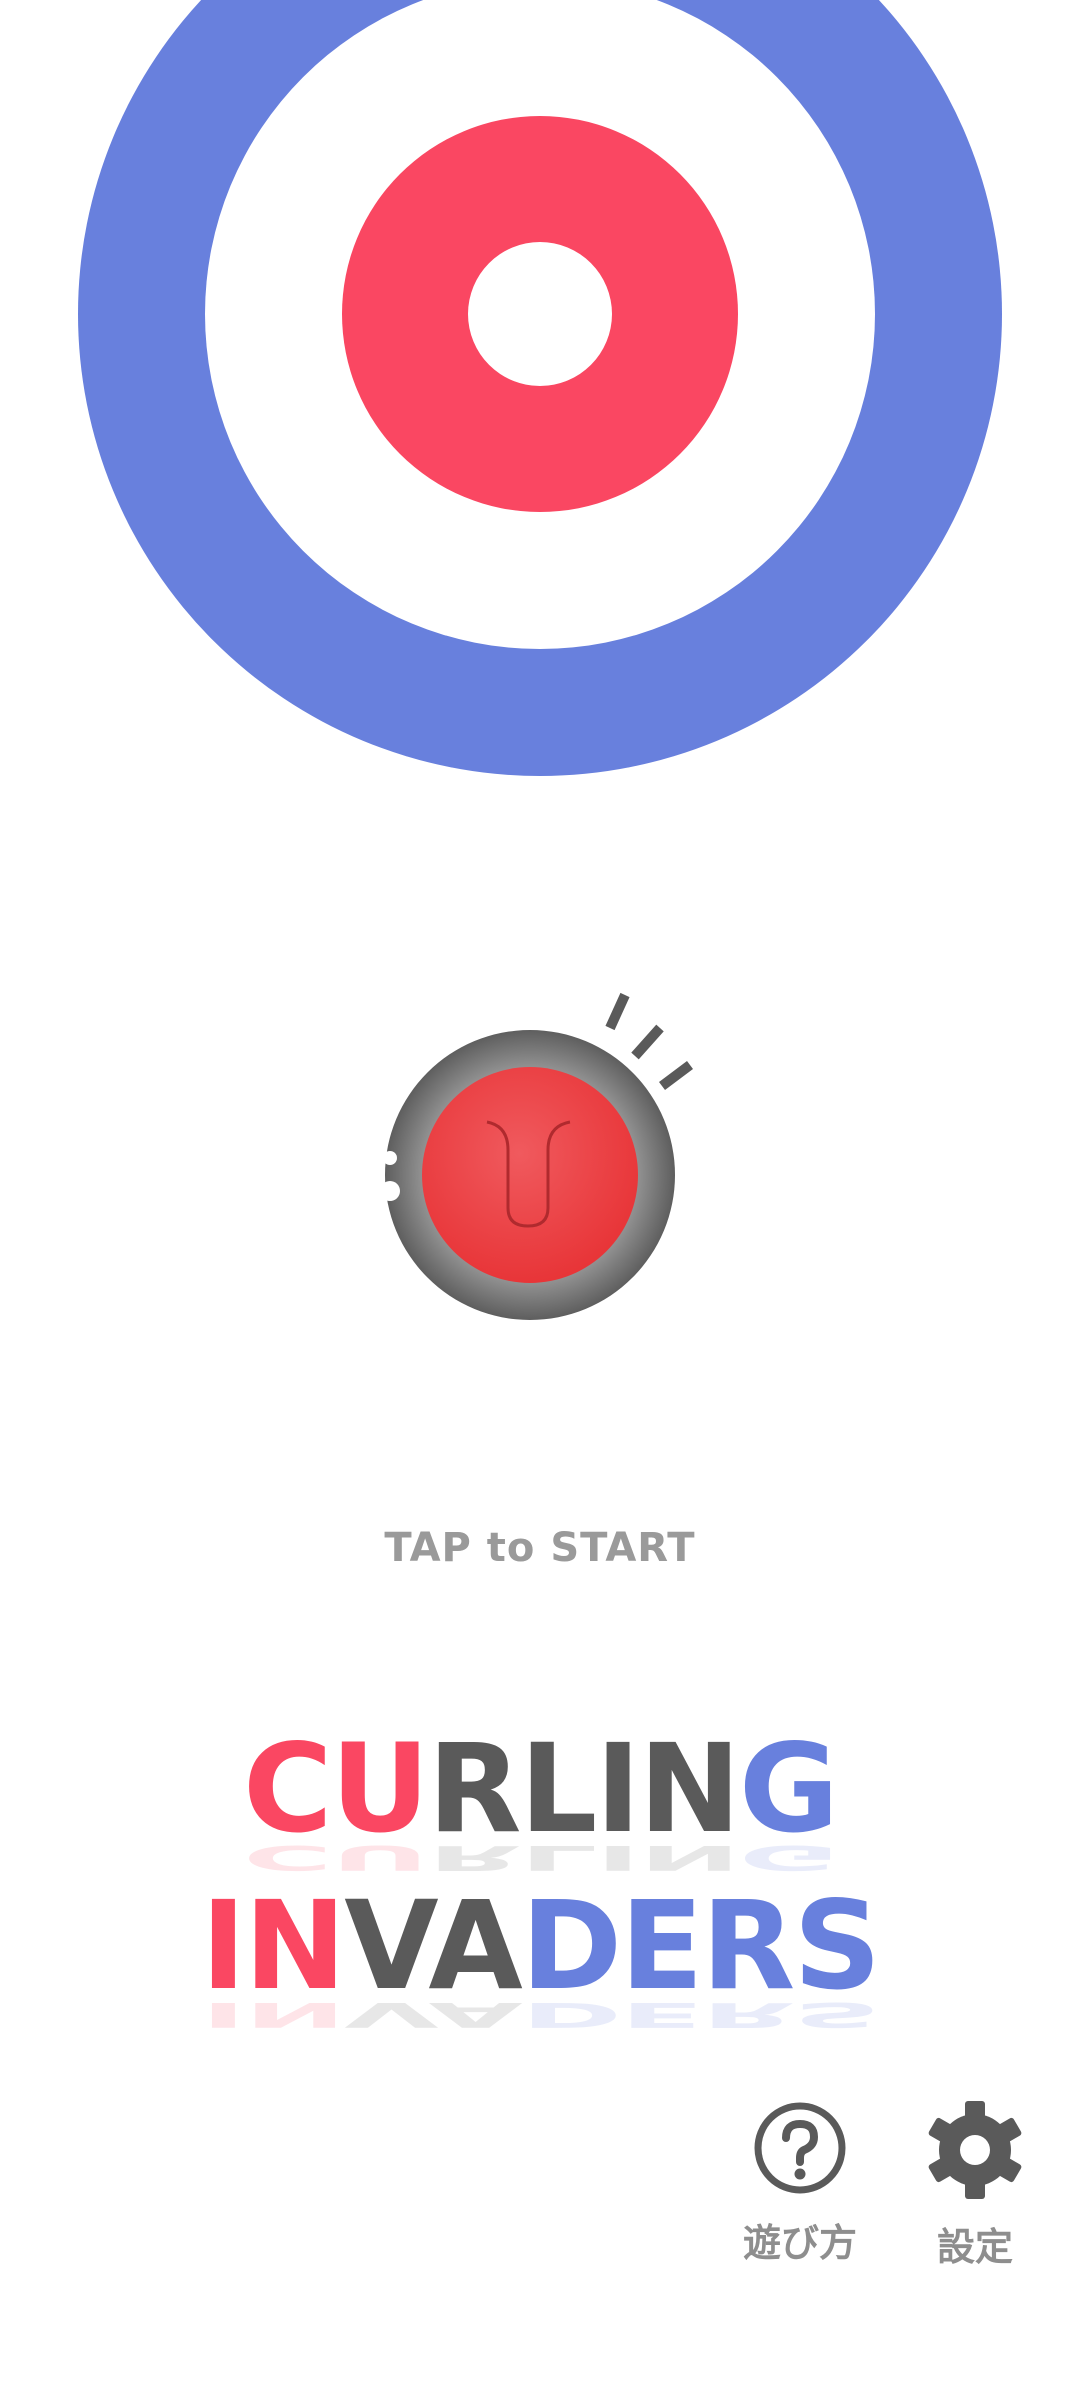 The width and height of the screenshot is (1080, 2400). I want to click on tap-to-start-prompt: TAP to START, so click(540, 1548).